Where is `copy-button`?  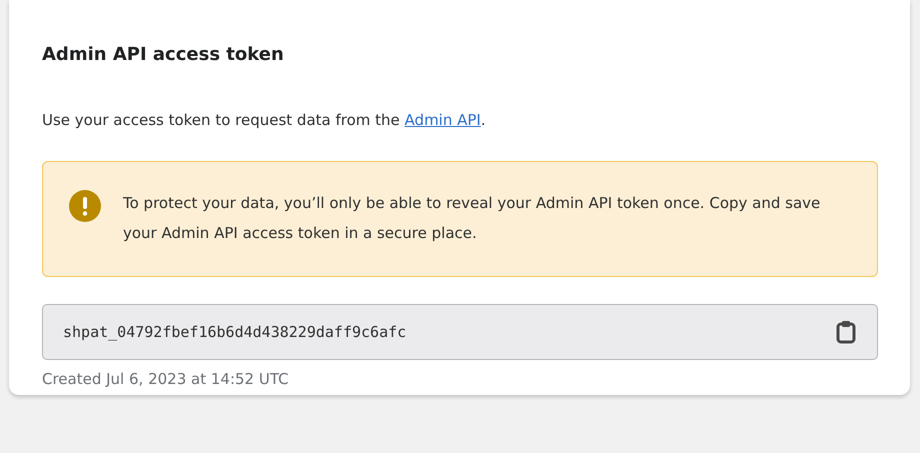 copy-button is located at coordinates (846, 332).